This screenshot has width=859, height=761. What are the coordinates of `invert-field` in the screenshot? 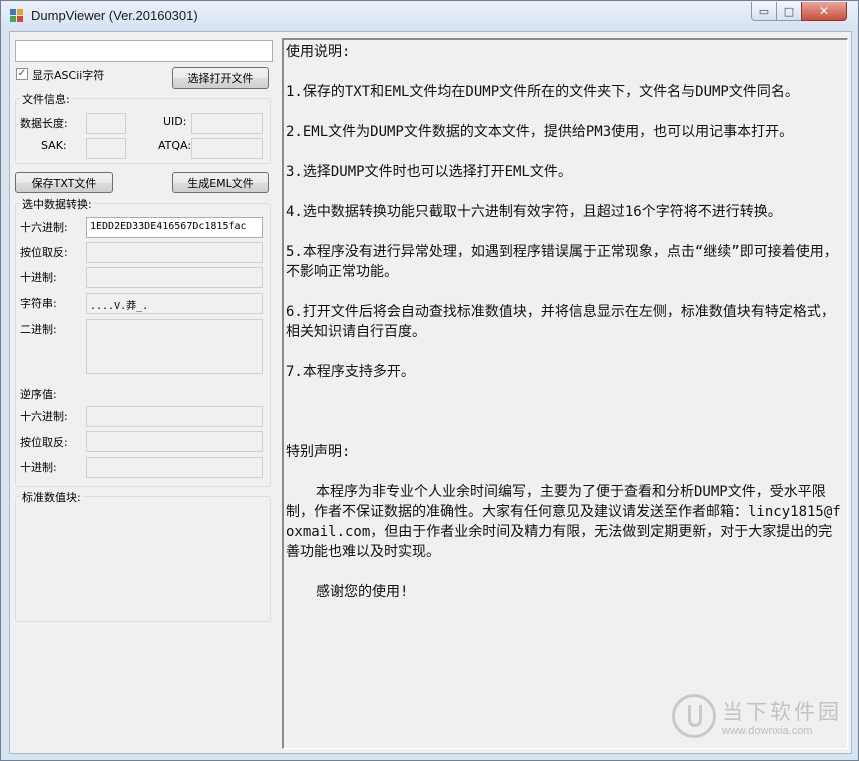 It's located at (174, 252).